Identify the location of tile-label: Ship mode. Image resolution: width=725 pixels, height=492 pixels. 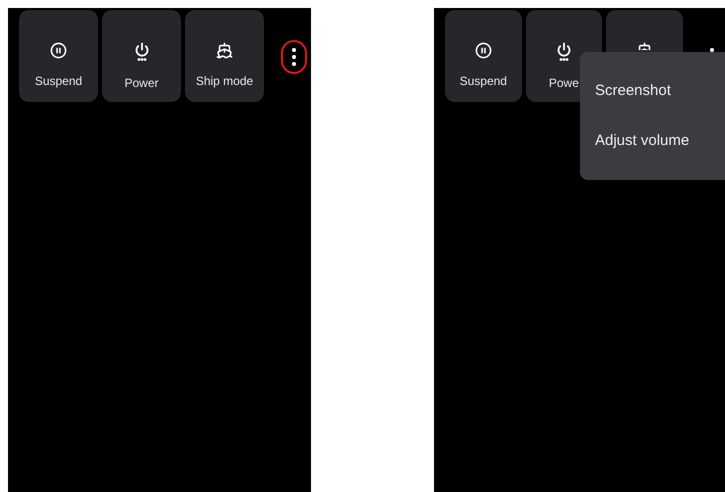
(225, 81).